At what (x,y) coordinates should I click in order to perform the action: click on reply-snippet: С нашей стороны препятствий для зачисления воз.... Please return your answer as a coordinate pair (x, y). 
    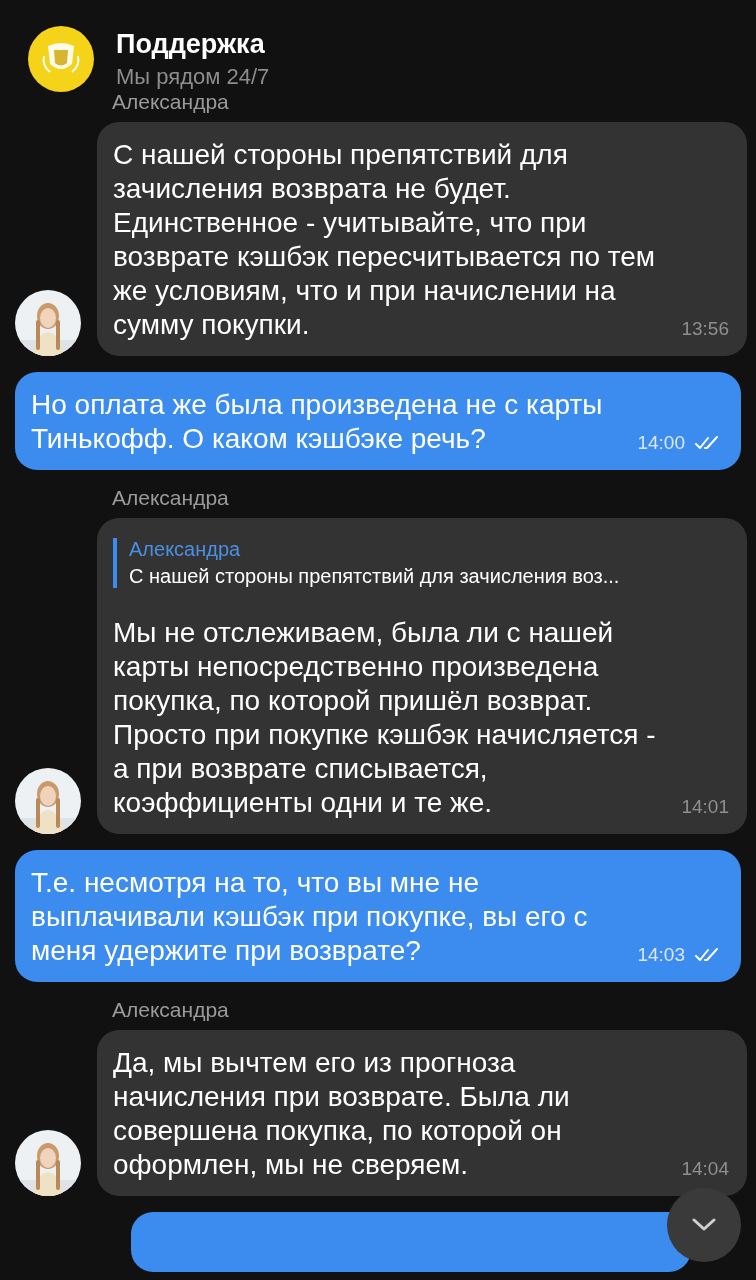
    Looking at the image, I should click on (375, 576).